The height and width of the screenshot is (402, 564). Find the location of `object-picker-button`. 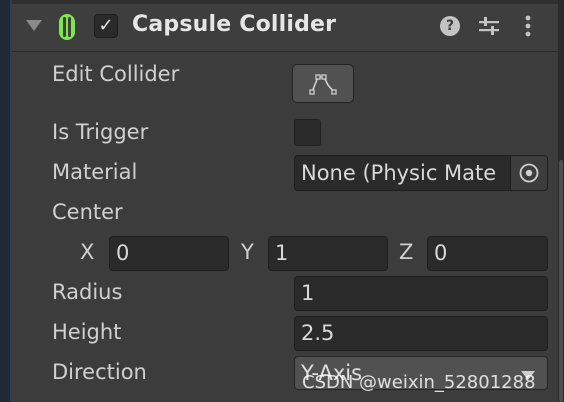

object-picker-button is located at coordinates (528, 173).